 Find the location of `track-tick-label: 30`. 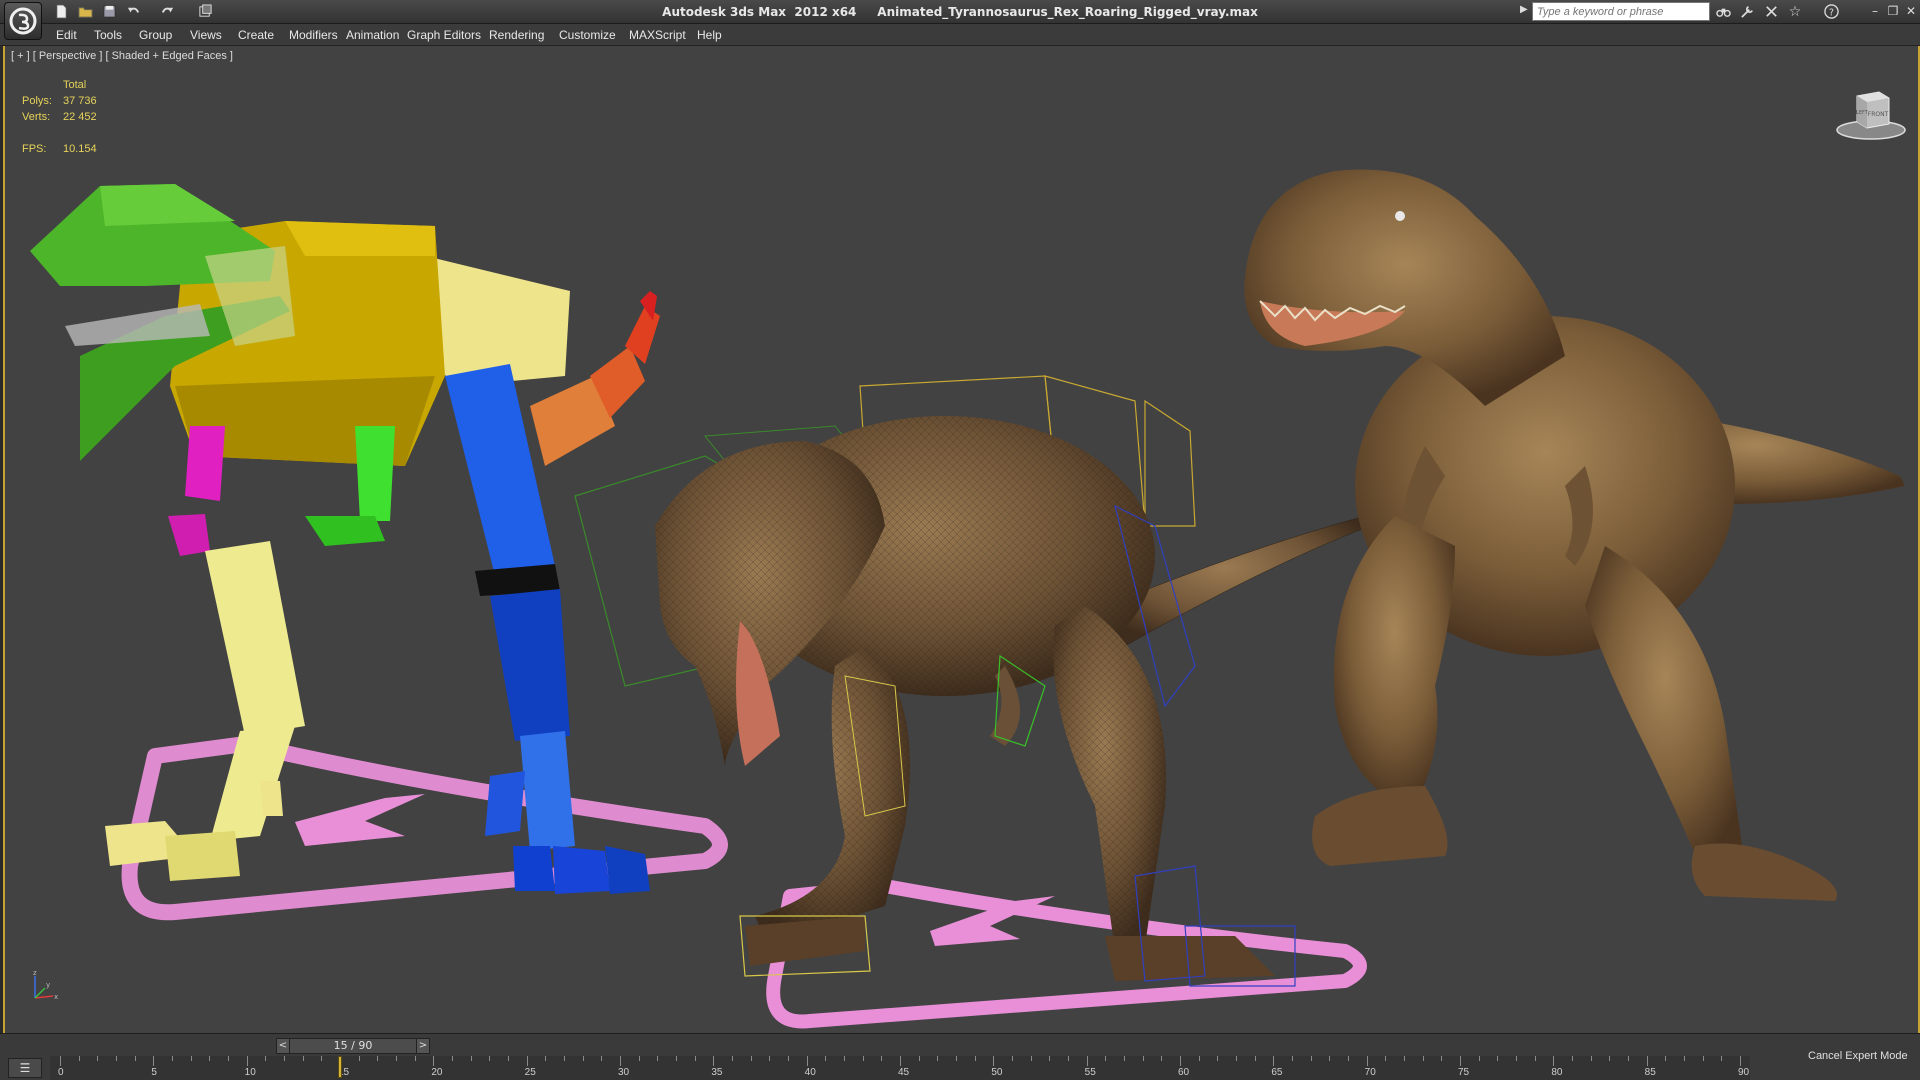

track-tick-label: 30 is located at coordinates (624, 1072).